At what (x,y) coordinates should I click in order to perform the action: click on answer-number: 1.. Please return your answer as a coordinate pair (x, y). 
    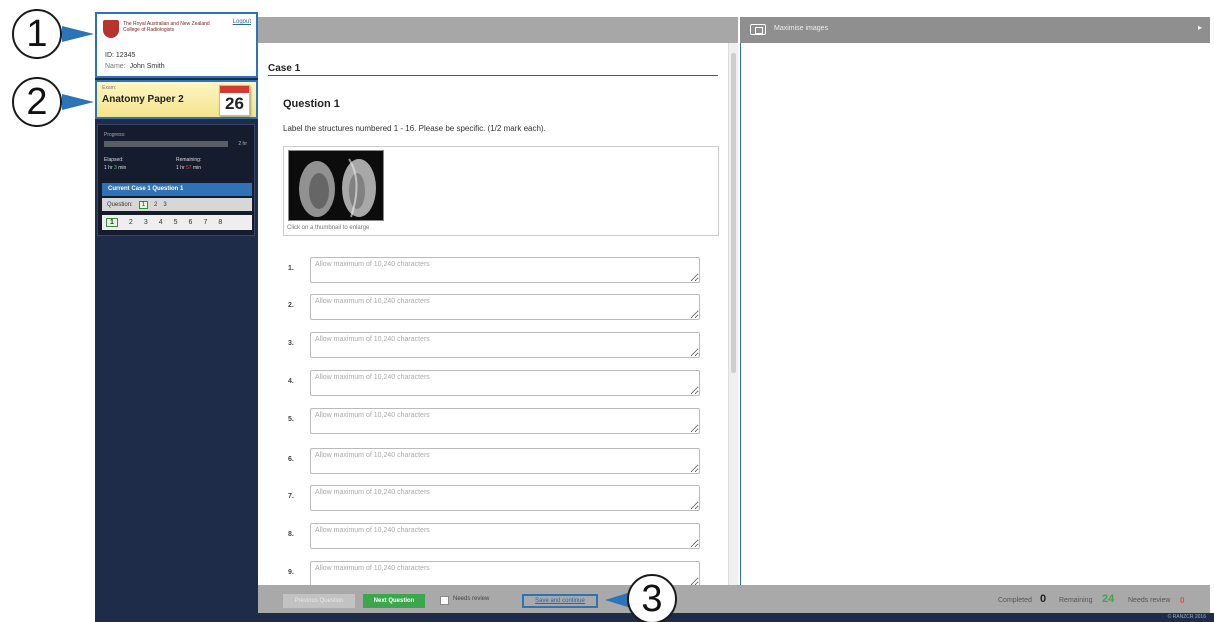
    Looking at the image, I should click on (291, 268).